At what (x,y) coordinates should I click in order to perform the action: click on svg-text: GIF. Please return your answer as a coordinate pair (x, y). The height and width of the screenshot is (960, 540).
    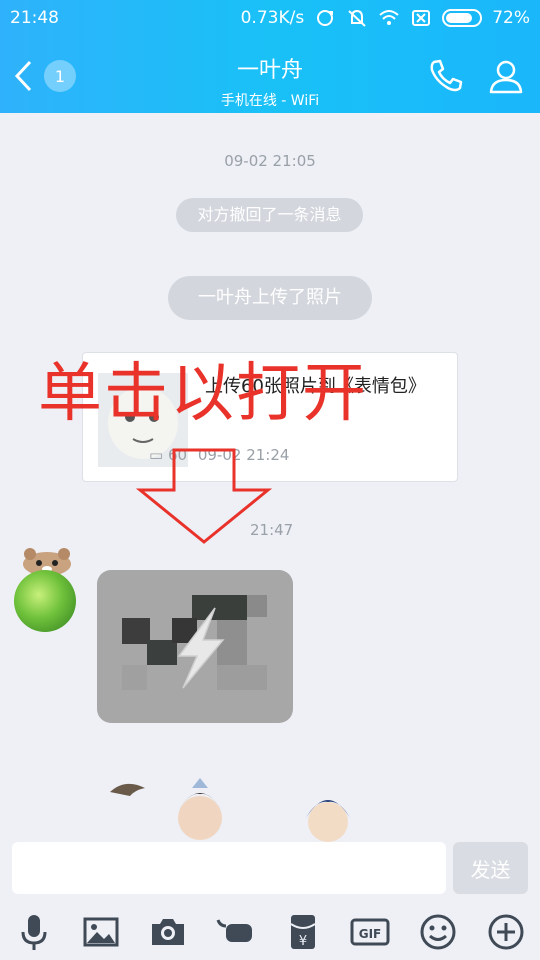
    Looking at the image, I should click on (370, 934).